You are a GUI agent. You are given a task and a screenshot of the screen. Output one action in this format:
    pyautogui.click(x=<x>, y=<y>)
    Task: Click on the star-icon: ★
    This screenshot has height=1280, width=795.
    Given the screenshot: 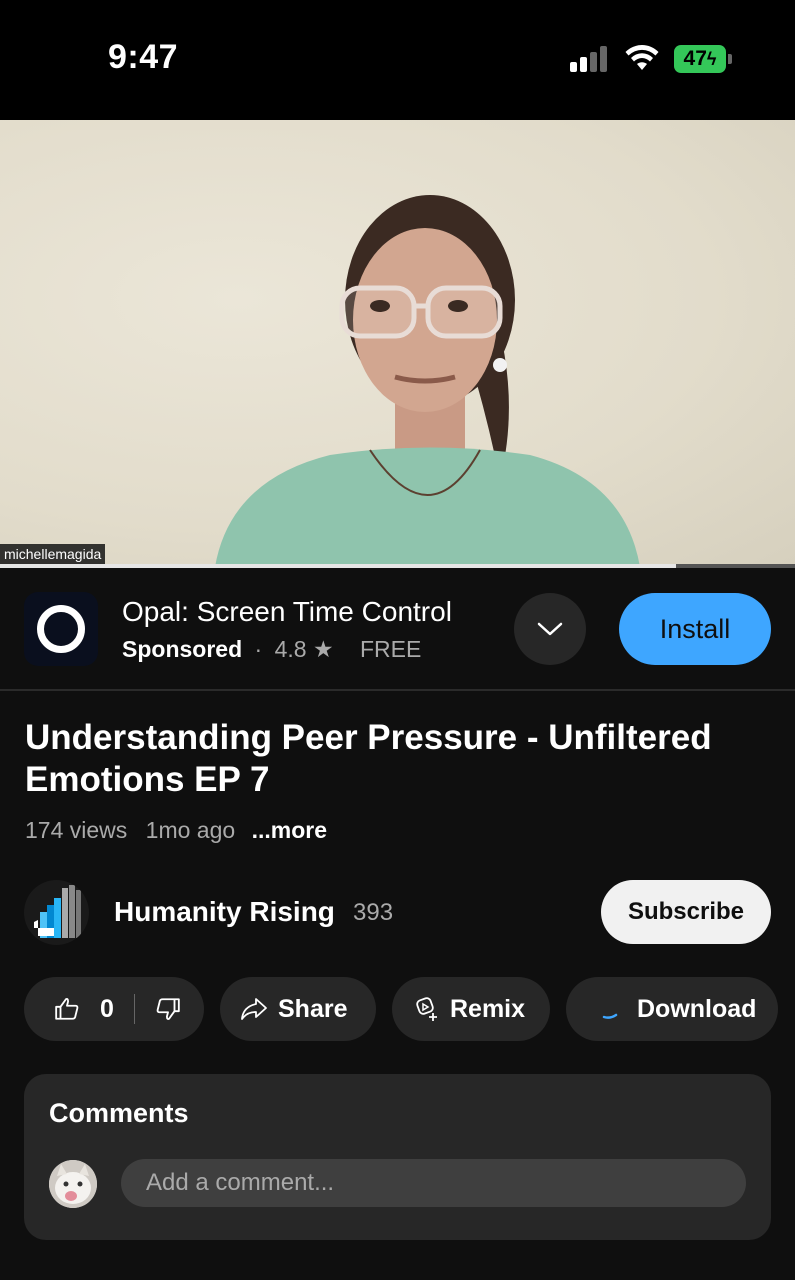 What is the action you would take?
    pyautogui.click(x=323, y=649)
    